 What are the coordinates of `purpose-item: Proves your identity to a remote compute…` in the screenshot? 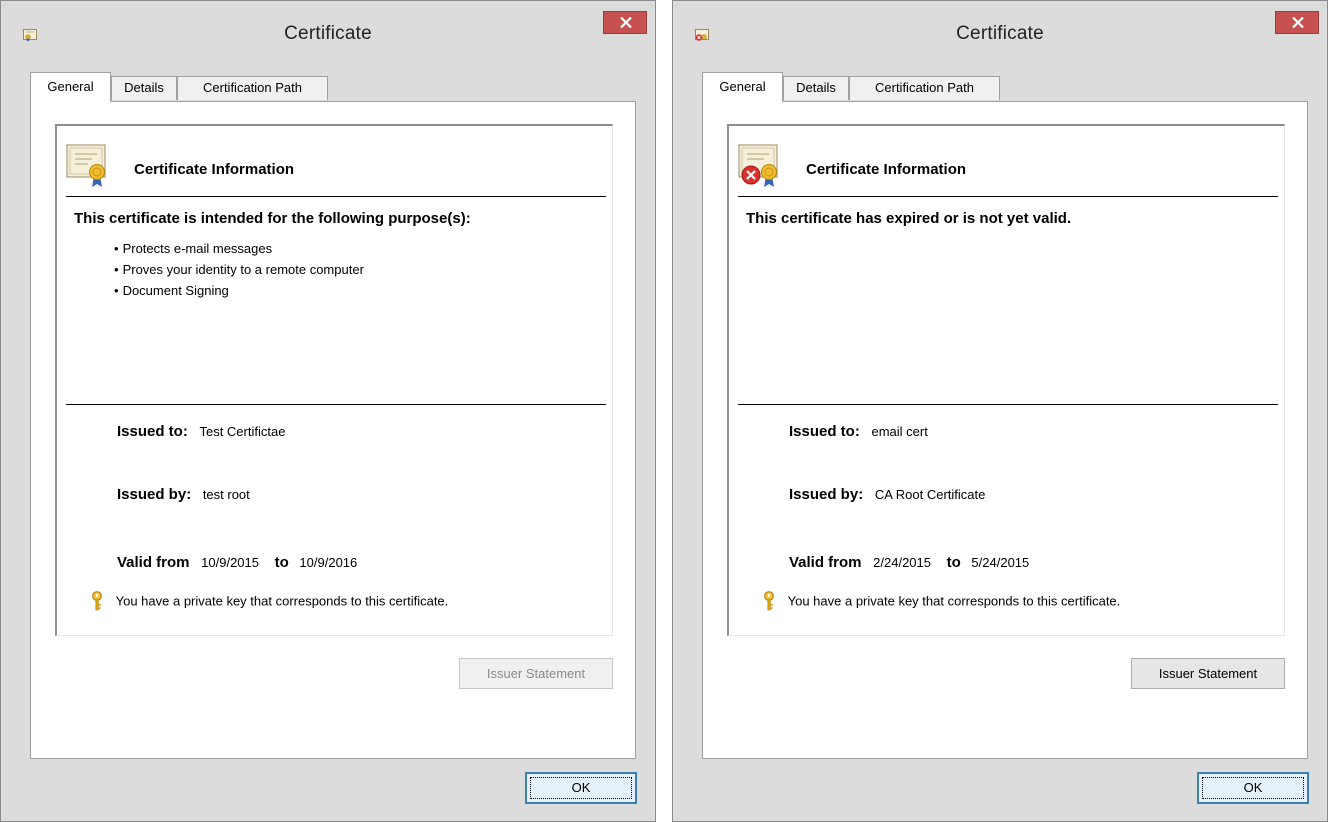 It's located at (239, 269).